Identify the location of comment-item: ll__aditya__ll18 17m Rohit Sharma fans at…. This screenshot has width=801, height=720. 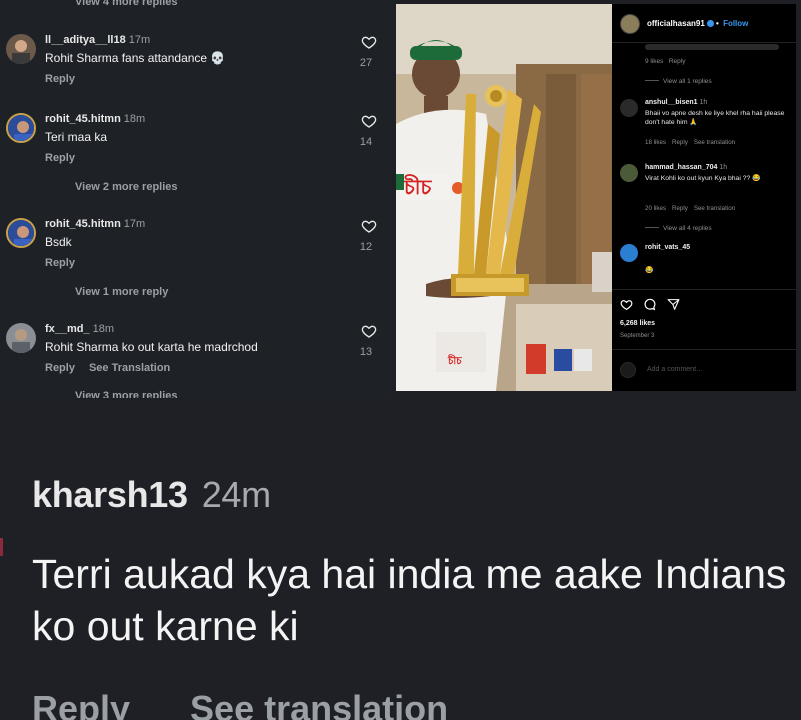
(196, 69).